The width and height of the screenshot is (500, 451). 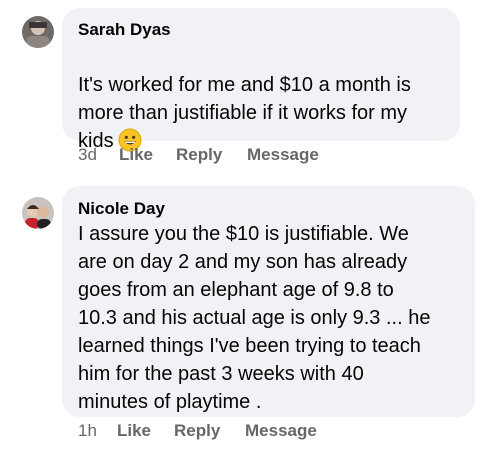 What do you see at coordinates (228, 156) in the screenshot?
I see `comment-actions: 3d Like Reply Message` at bounding box center [228, 156].